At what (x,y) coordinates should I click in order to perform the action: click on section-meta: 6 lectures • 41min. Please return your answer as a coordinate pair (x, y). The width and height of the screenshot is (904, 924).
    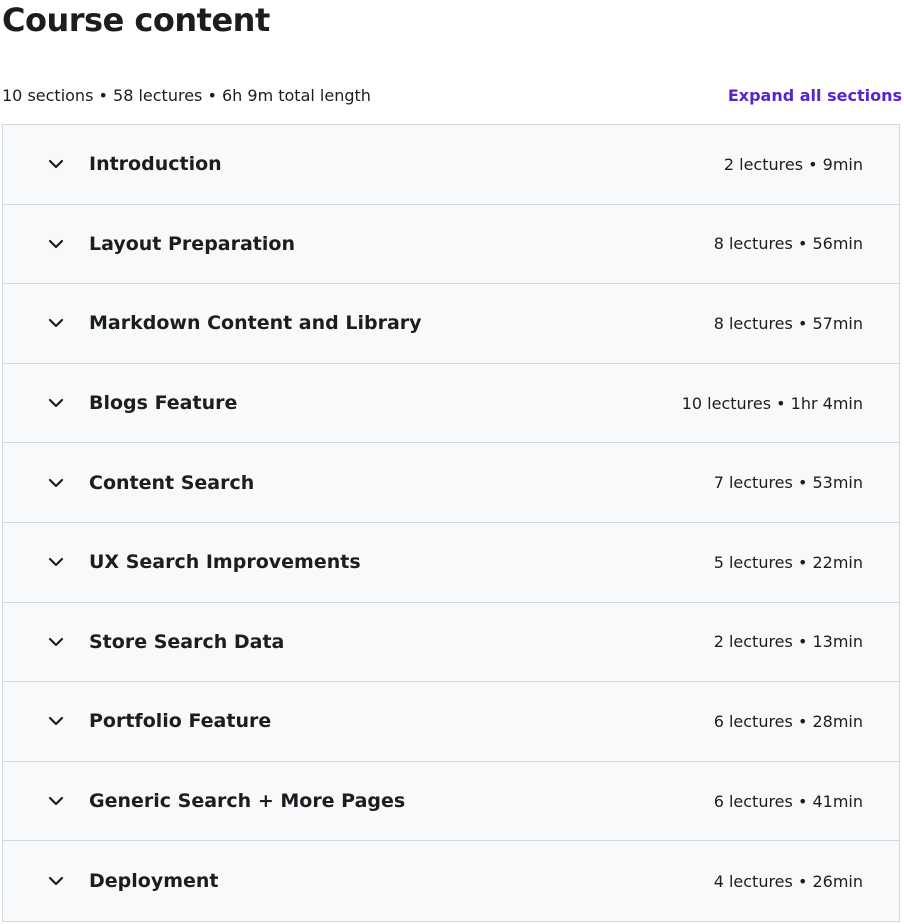
    Looking at the image, I should click on (788, 801).